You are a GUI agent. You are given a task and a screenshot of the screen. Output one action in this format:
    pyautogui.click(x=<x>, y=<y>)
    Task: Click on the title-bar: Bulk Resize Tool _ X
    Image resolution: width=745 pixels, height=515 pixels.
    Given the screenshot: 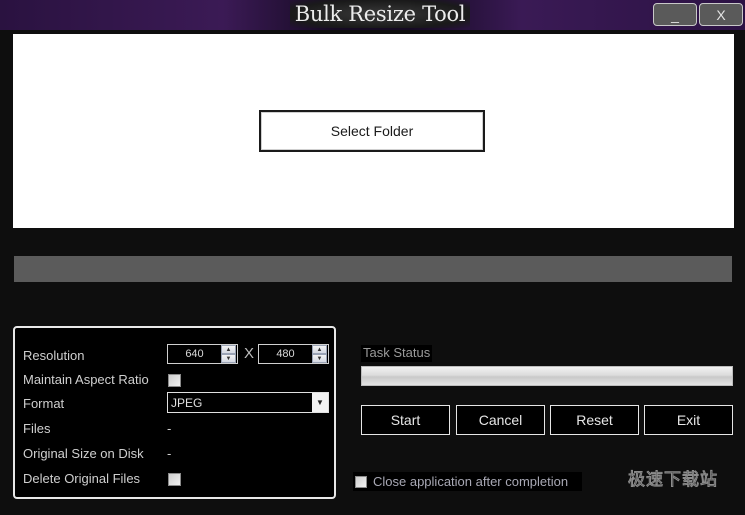 What is the action you would take?
    pyautogui.click(x=372, y=15)
    